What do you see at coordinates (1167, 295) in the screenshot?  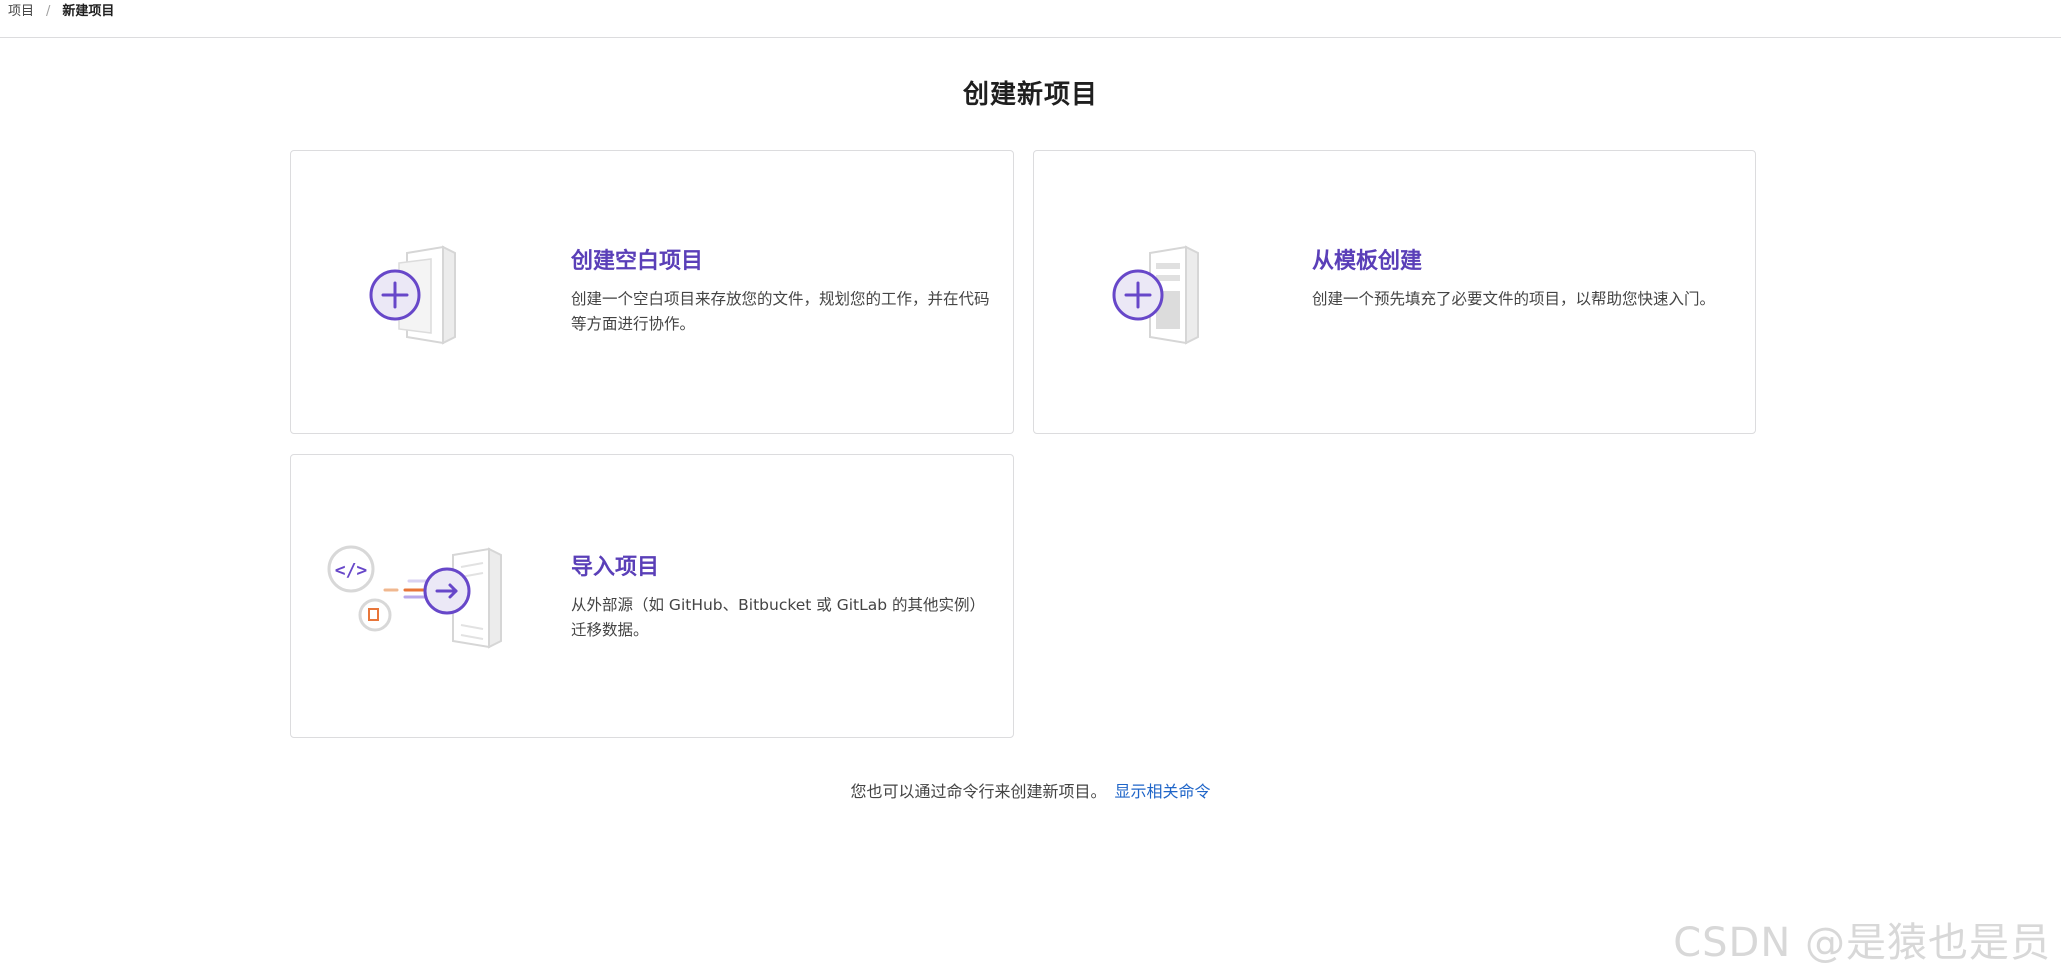 I see `template-project-icon` at bounding box center [1167, 295].